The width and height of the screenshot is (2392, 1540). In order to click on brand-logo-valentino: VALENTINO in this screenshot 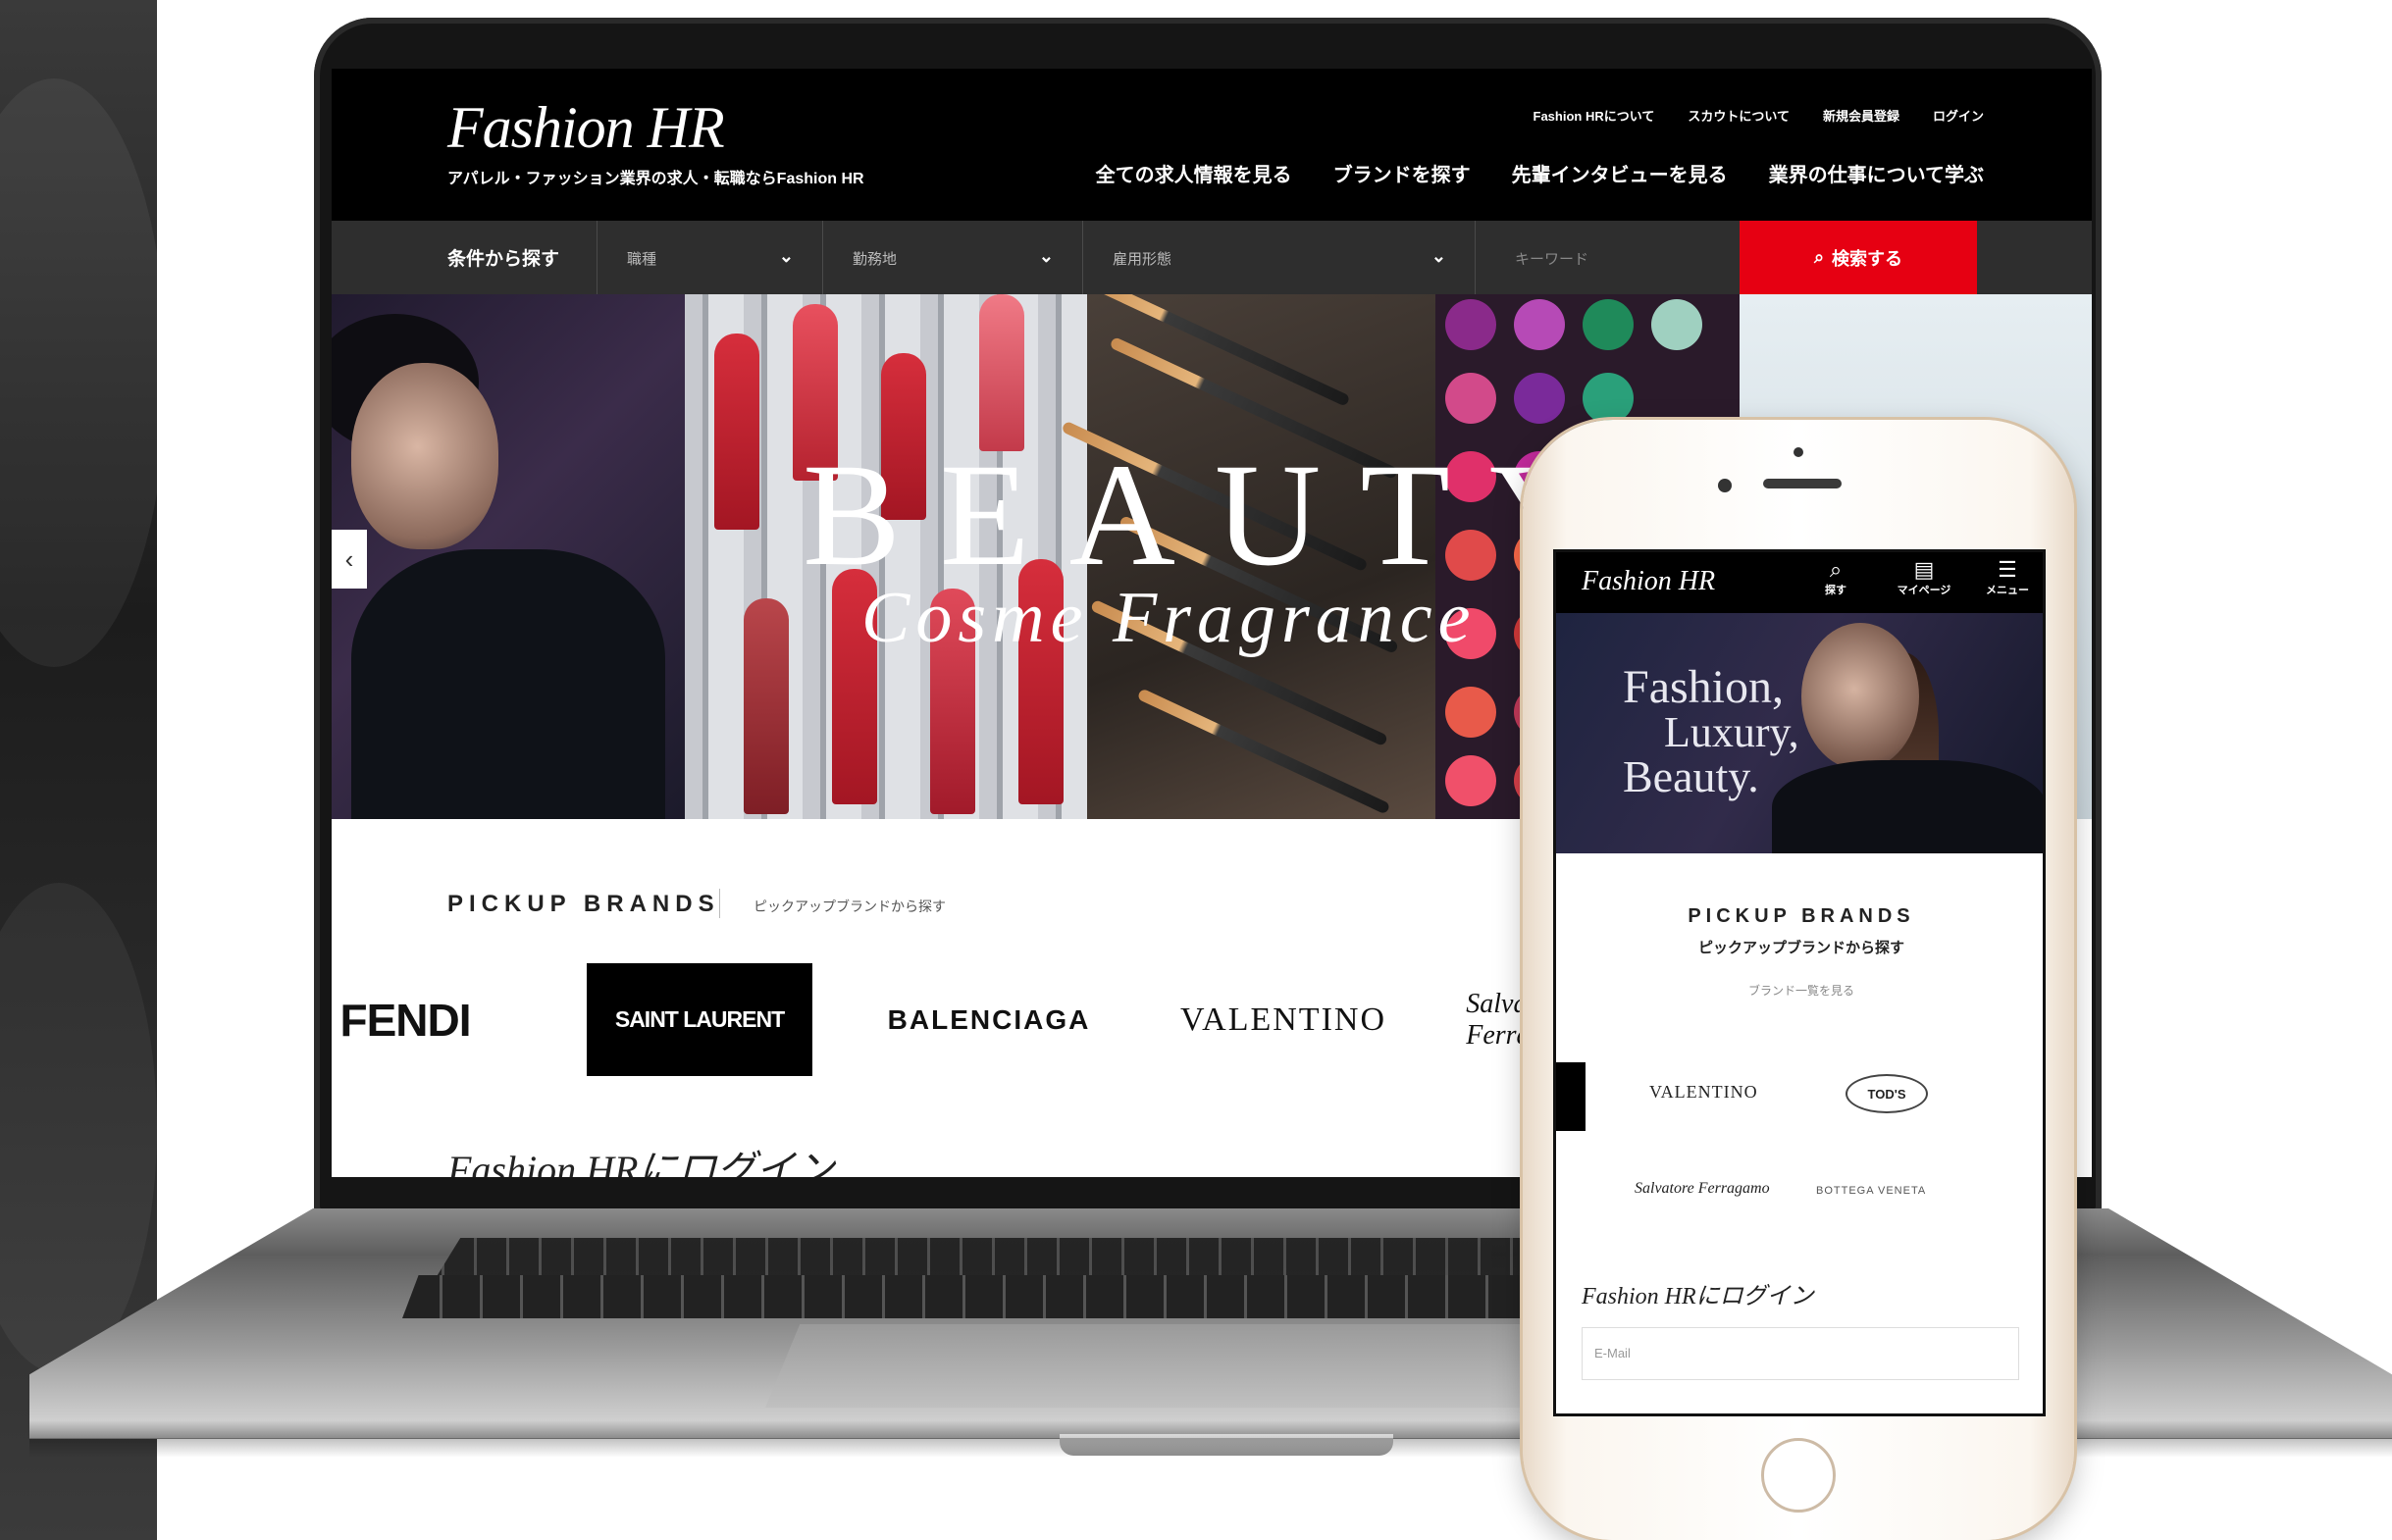, I will do `click(1283, 1019)`.